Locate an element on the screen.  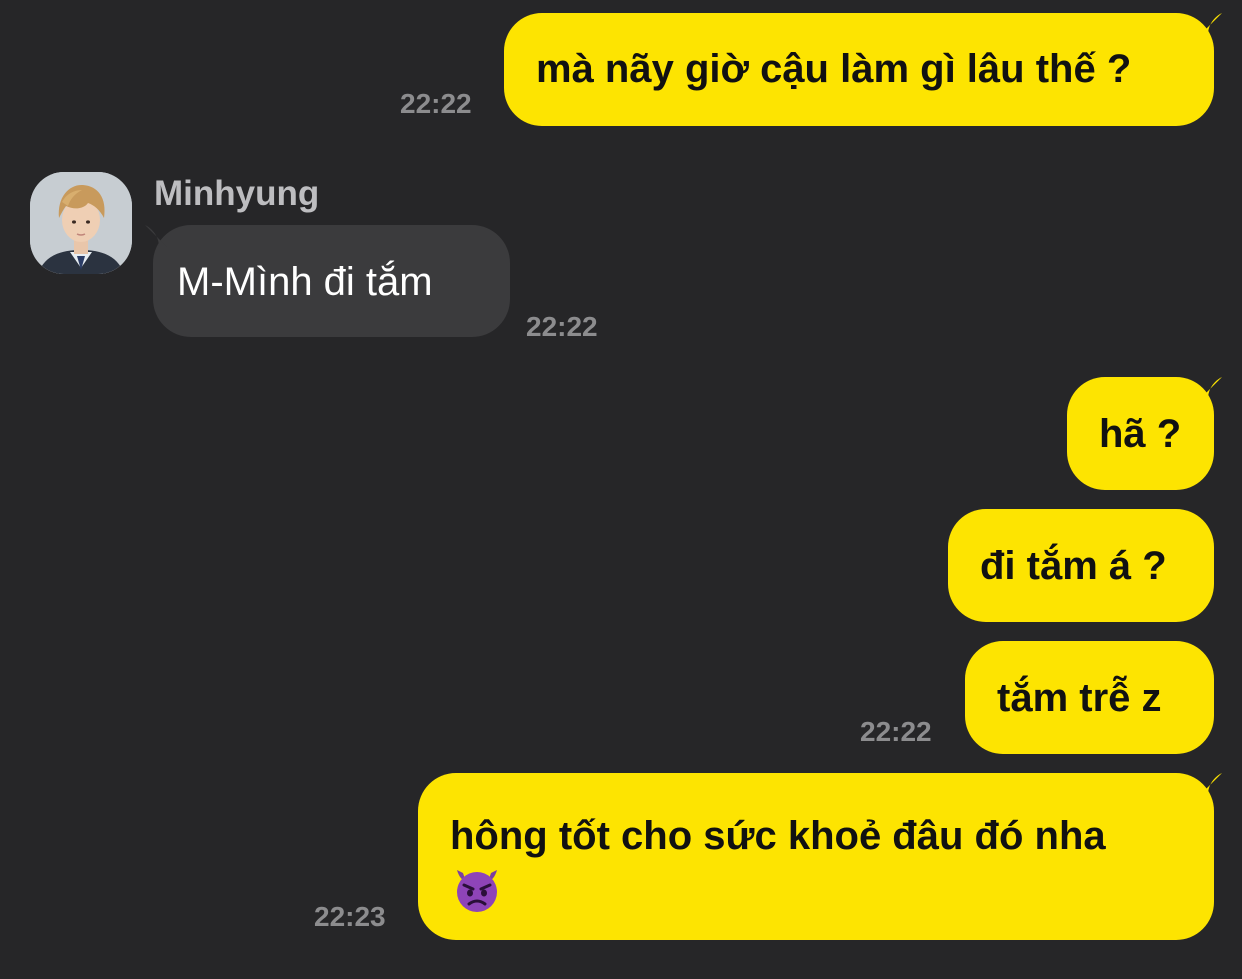
message-text: đi tắm á ? is located at coordinates (1073, 566).